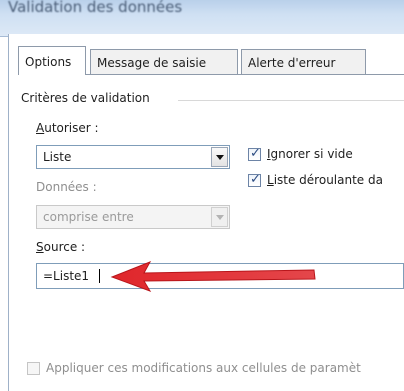 The image size is (404, 391). I want to click on data-dropdown-button, so click(219, 217).